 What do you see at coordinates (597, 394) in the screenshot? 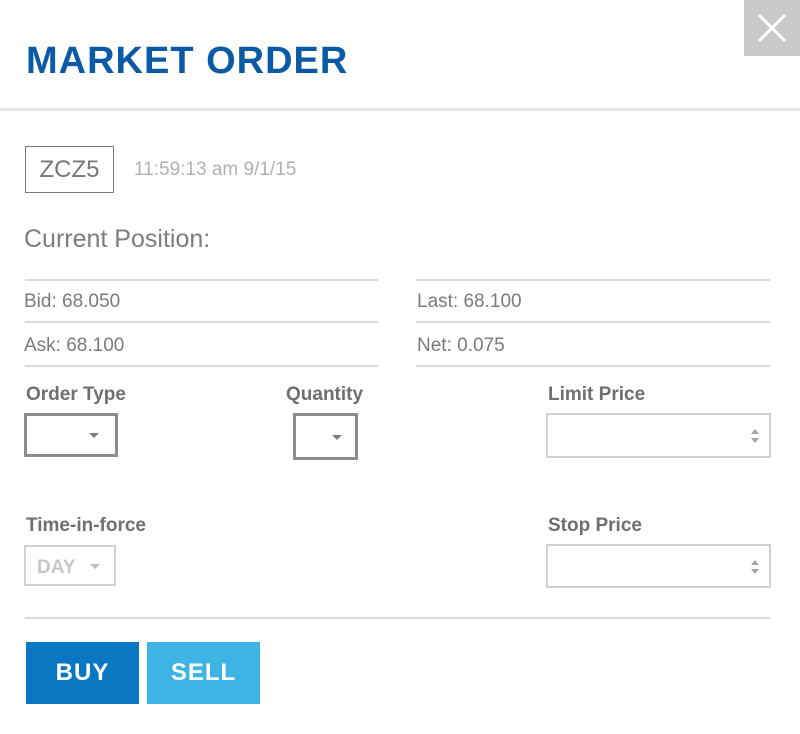
I see `limit-price-label: Limit Price` at bounding box center [597, 394].